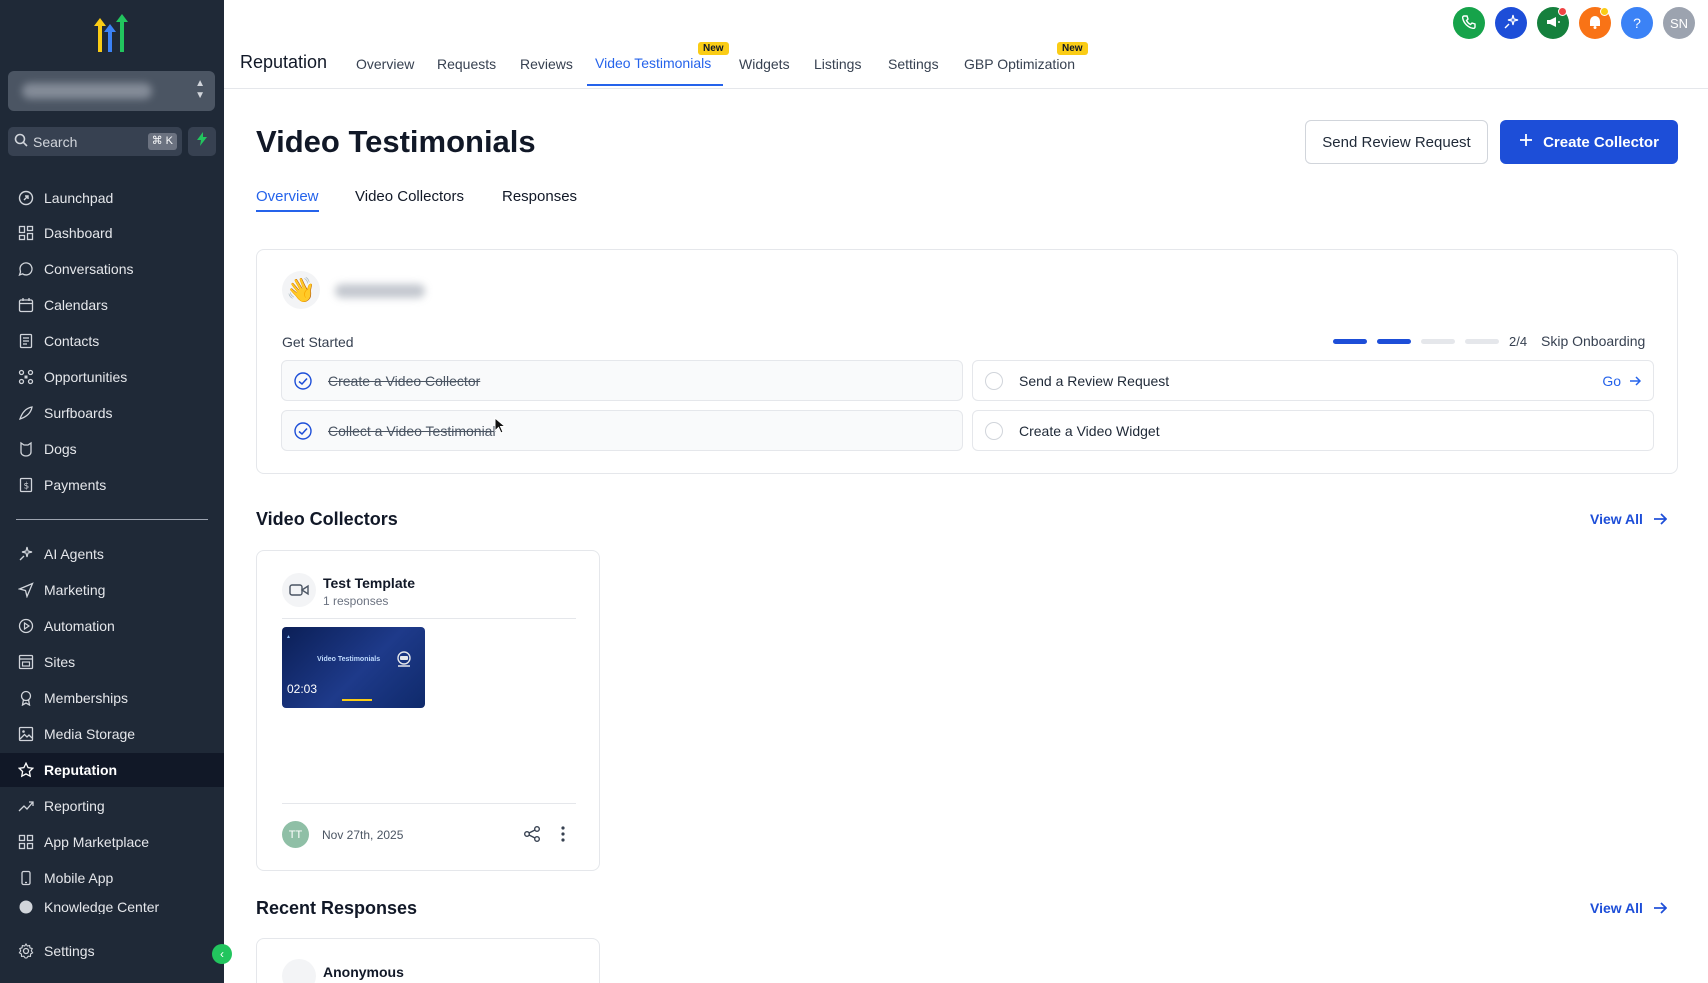  What do you see at coordinates (112, 341) in the screenshot?
I see `sidebar-item-contacts: Contacts` at bounding box center [112, 341].